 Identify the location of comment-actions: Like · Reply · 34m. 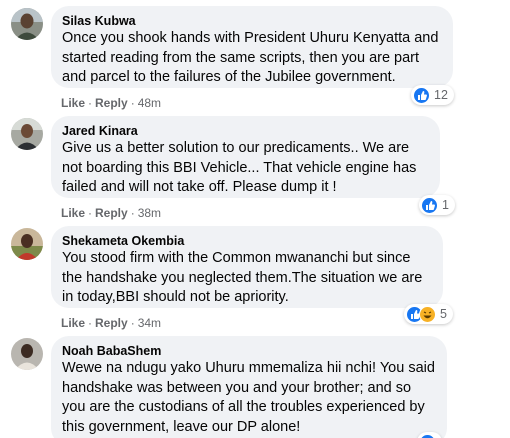
(111, 323).